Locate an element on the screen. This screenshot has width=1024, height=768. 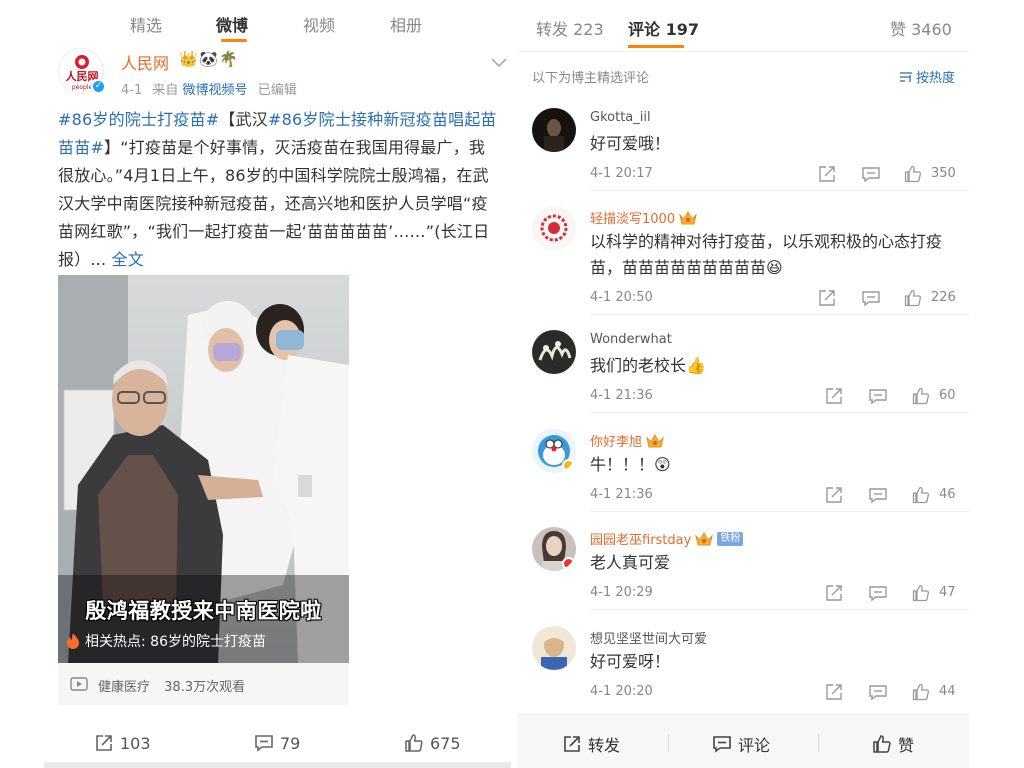
read-more-link: 全文 is located at coordinates (128, 259).